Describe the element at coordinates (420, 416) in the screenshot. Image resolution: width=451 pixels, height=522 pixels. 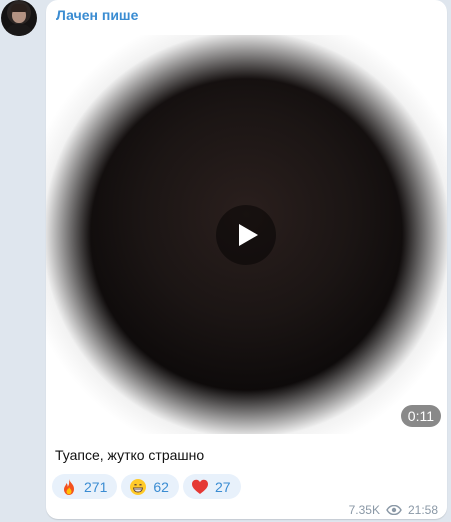
I see `video-duration-badge: 0:11` at that location.